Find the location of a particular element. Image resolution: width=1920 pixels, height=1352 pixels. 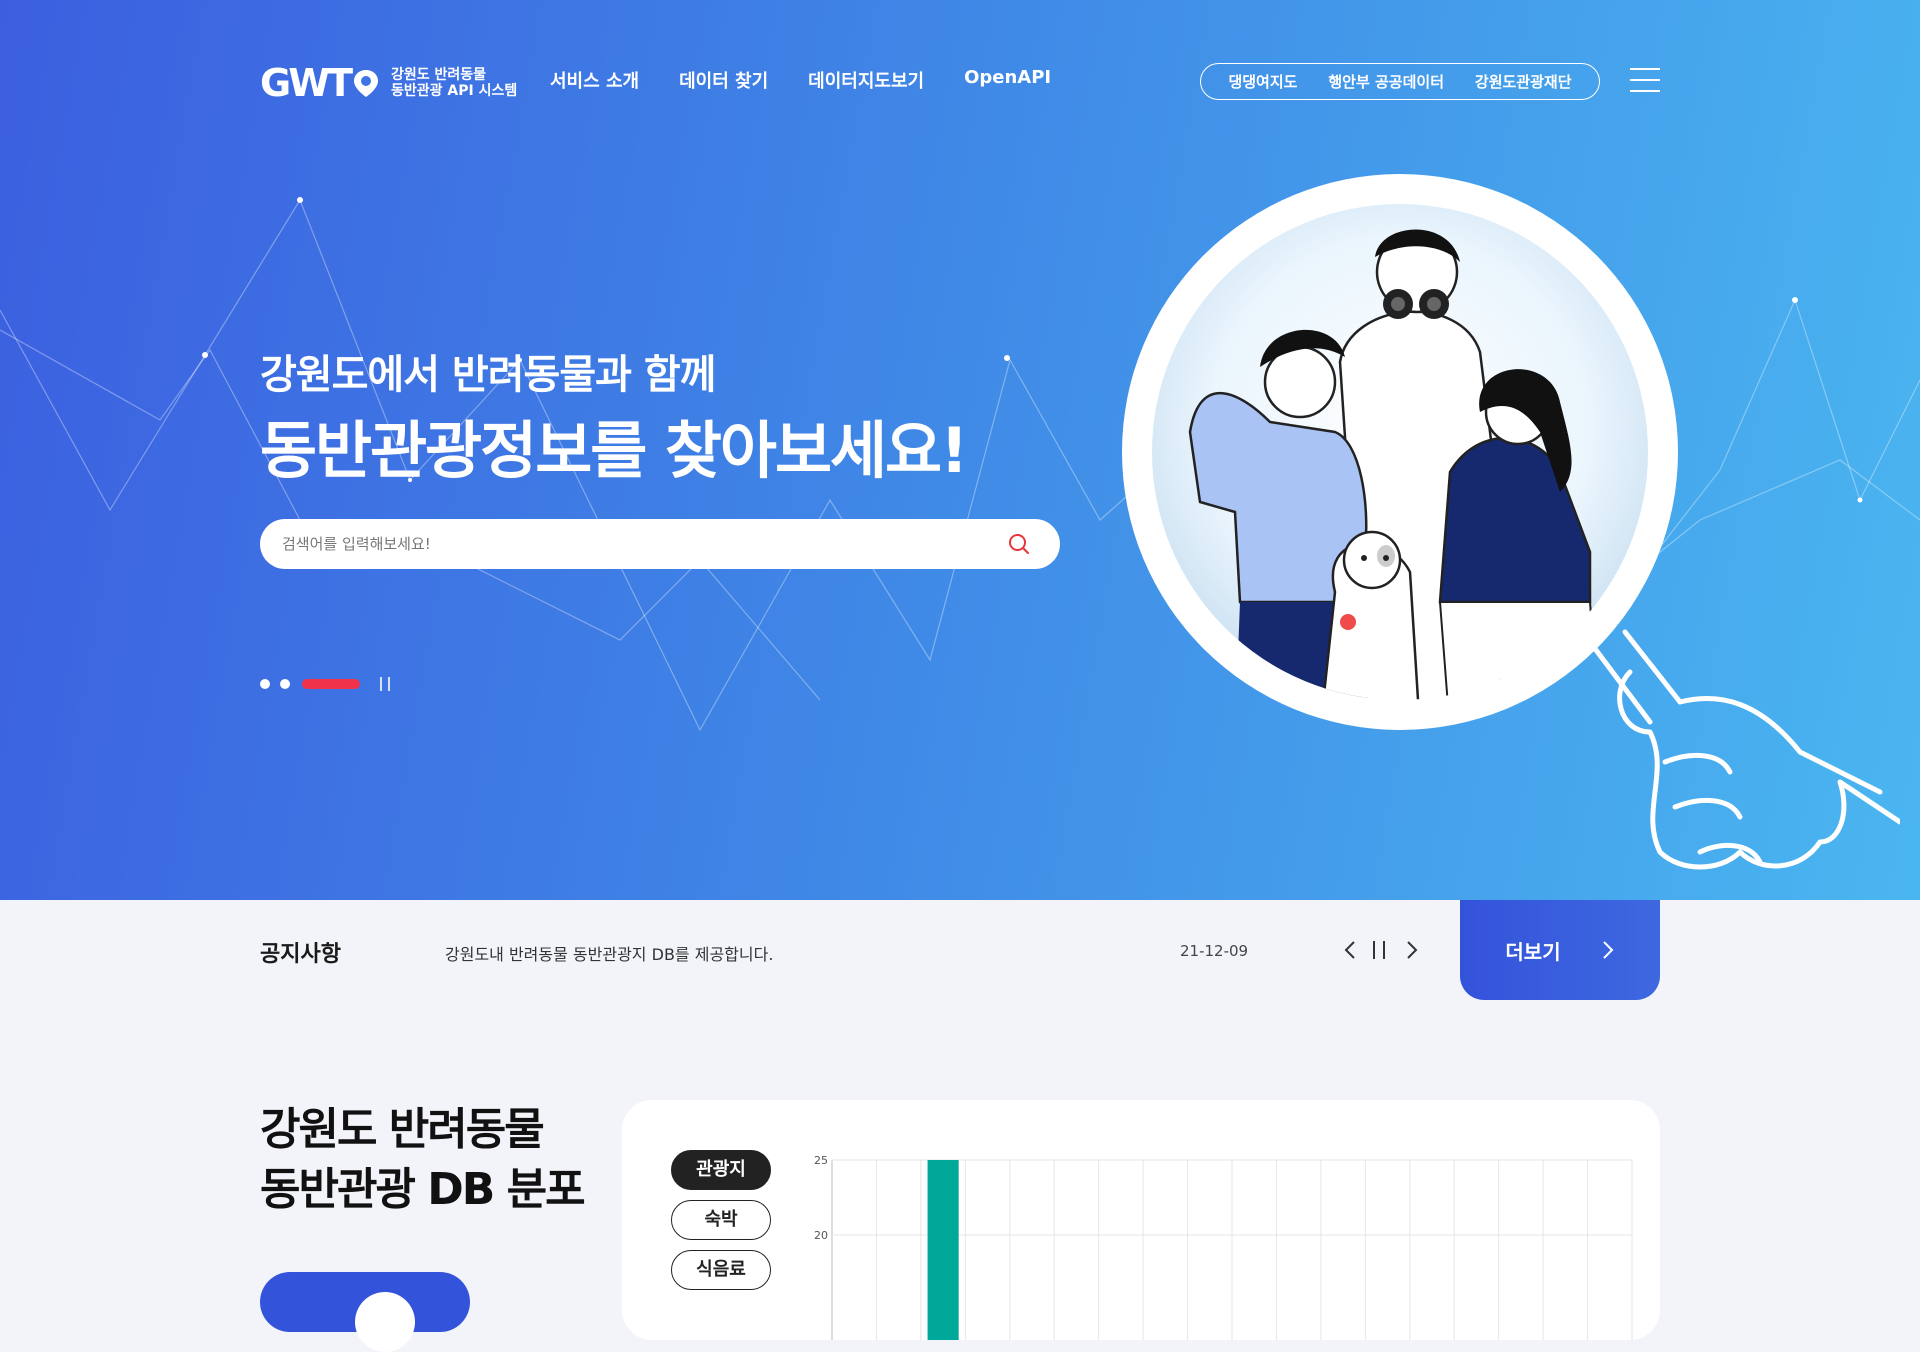

quick-link-mois-public-data: 행안부 공공데이터 is located at coordinates (1386, 81).